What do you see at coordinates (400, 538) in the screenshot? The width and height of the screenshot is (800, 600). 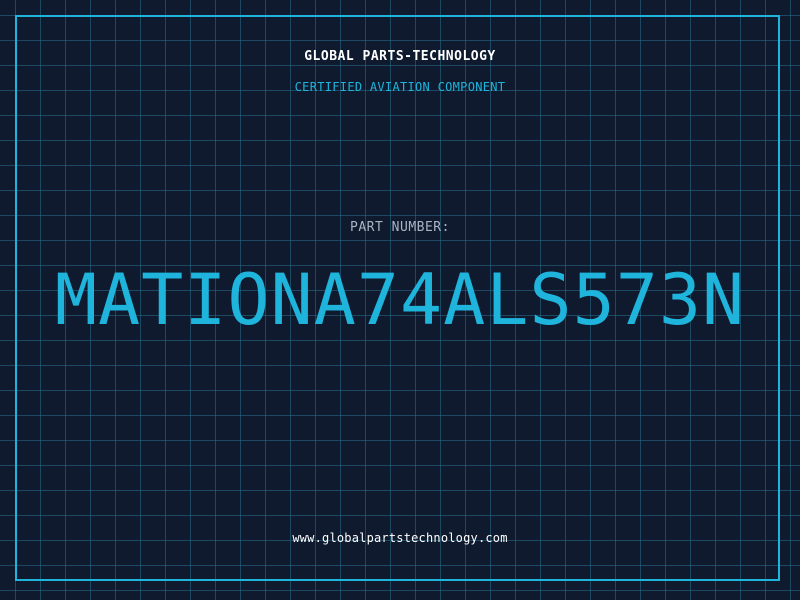 I see `website-url: www.globalpartstechnology.com` at bounding box center [400, 538].